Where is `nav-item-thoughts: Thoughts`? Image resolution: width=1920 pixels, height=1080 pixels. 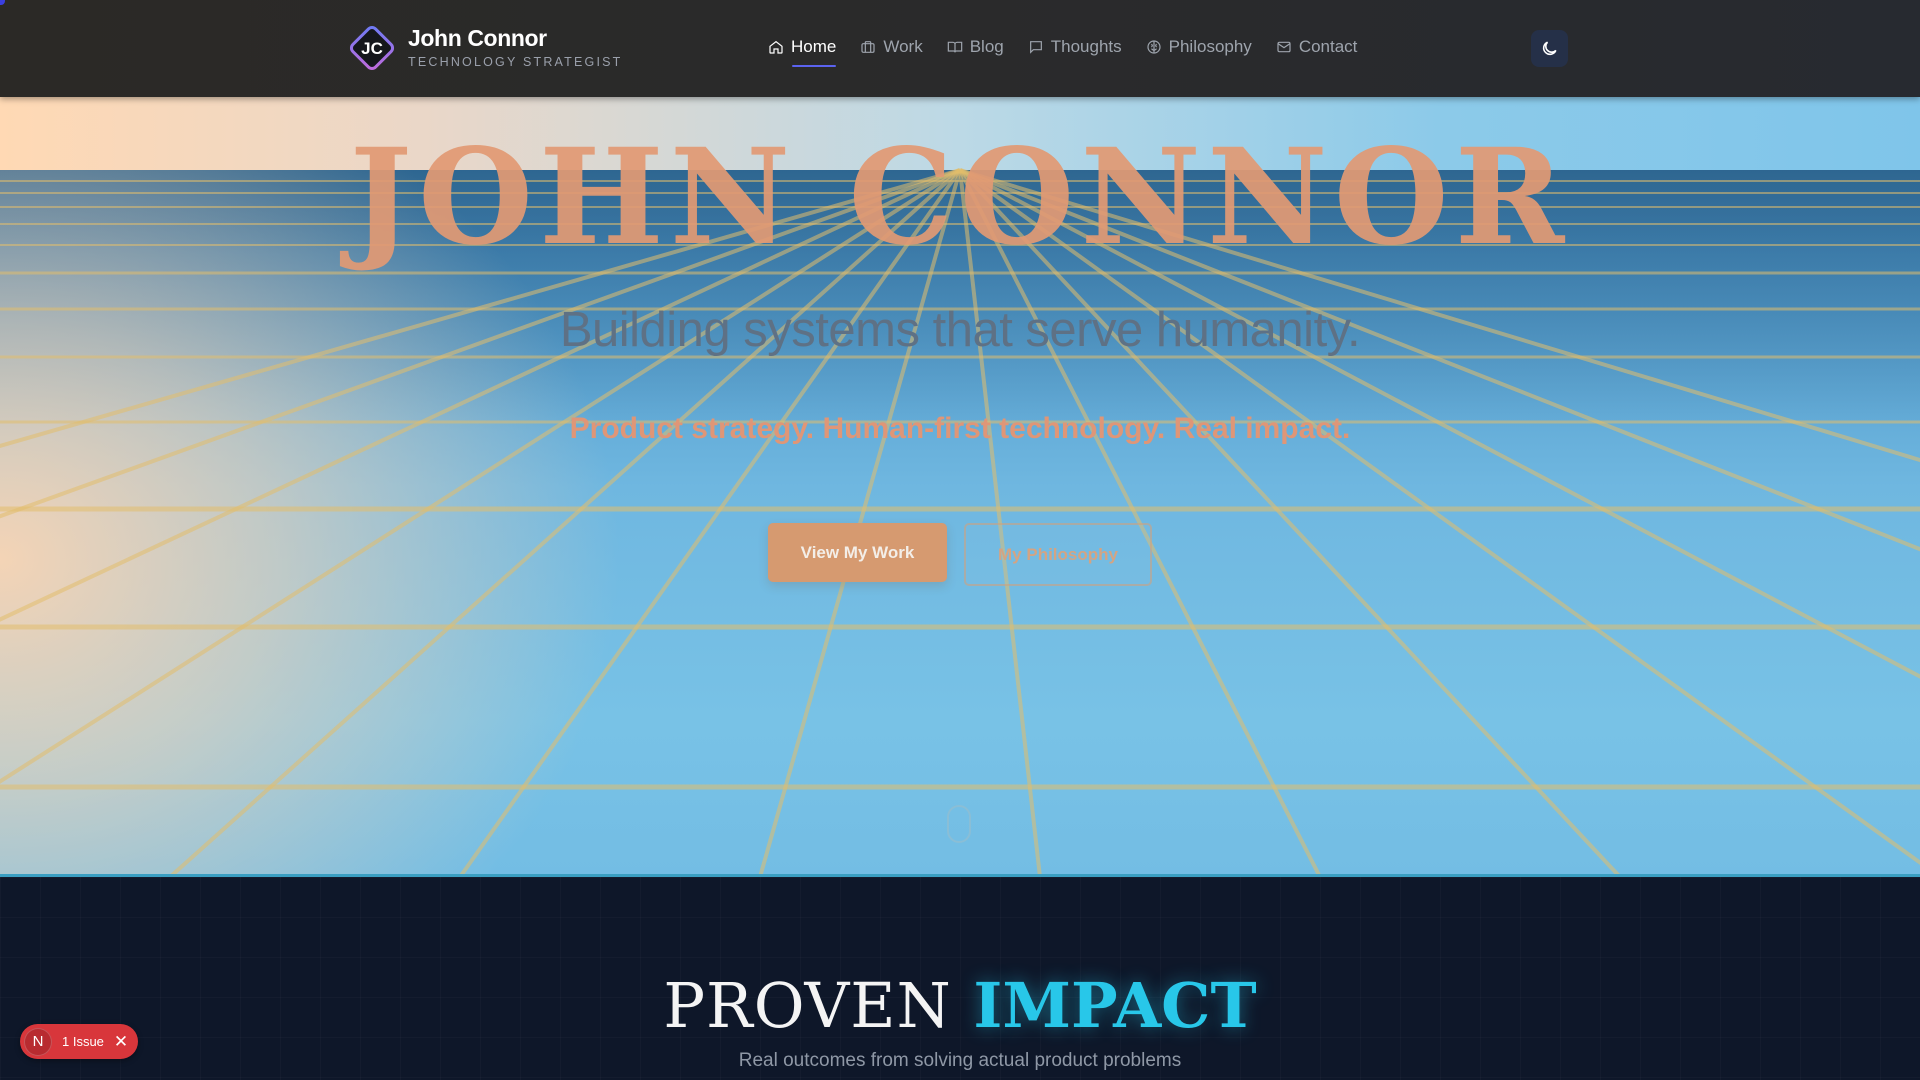
nav-item-thoughts: Thoughts is located at coordinates (1075, 47).